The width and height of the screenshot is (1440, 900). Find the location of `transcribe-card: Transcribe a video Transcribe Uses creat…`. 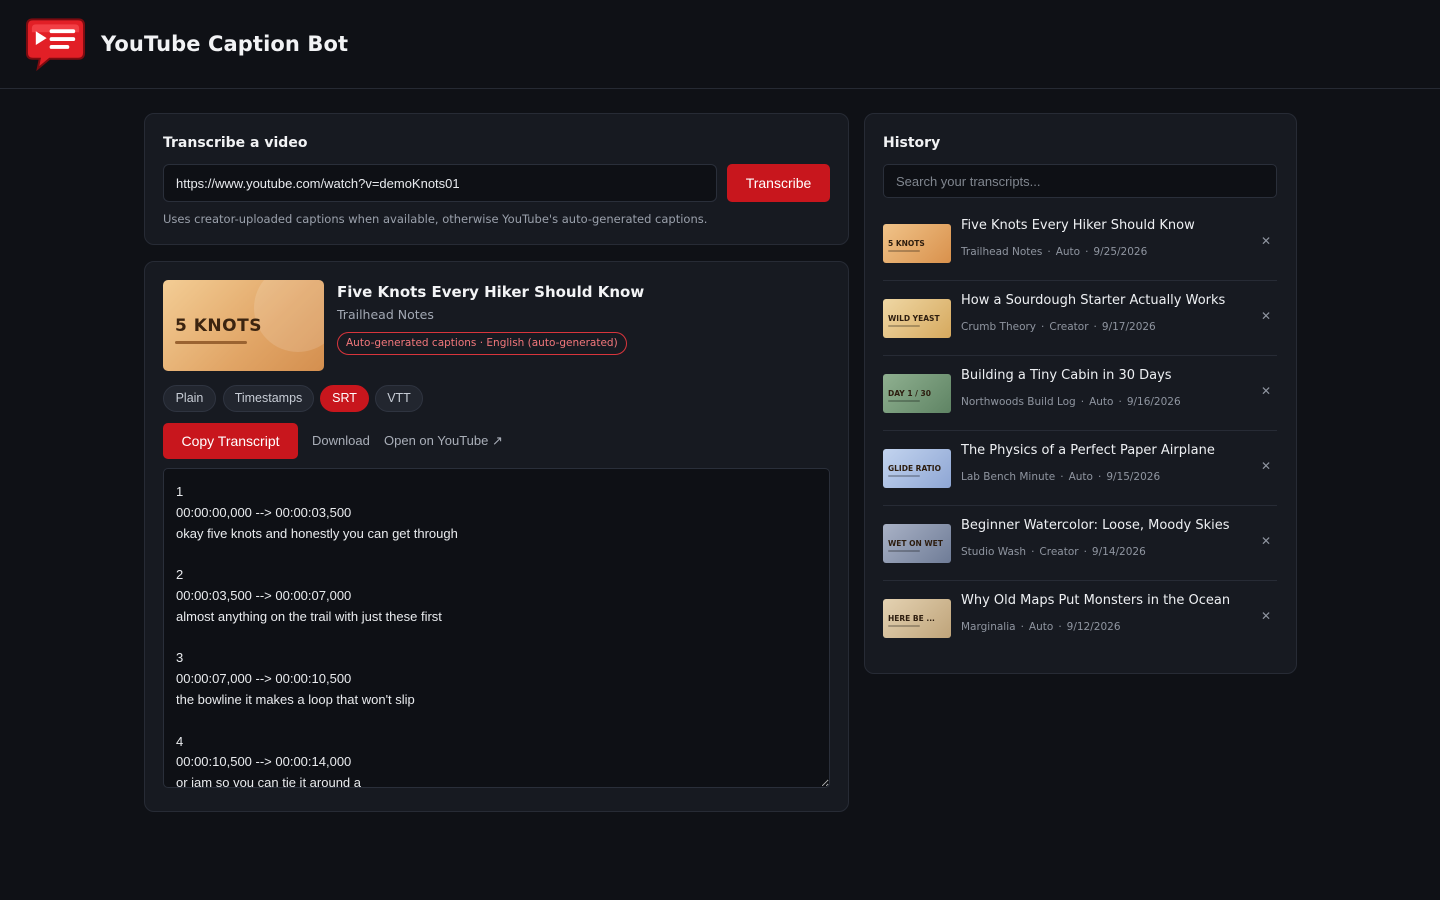

transcribe-card: Transcribe a video Transcribe Uses creat… is located at coordinates (496, 179).